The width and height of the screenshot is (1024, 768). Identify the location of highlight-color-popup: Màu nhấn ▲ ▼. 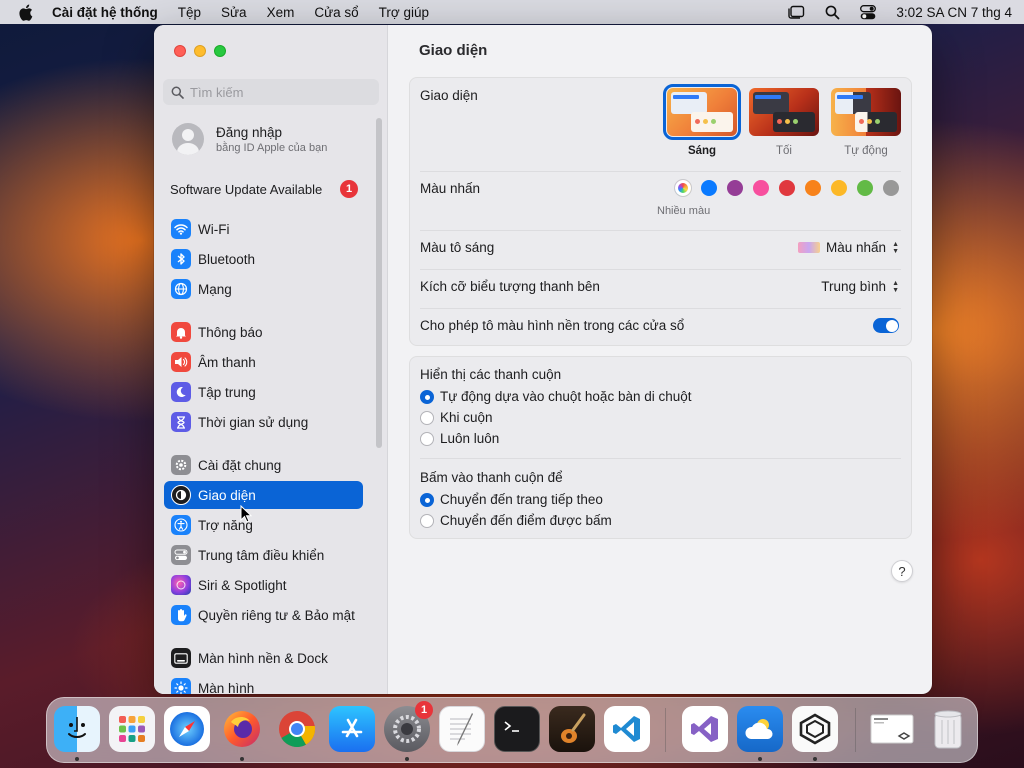
(848, 247).